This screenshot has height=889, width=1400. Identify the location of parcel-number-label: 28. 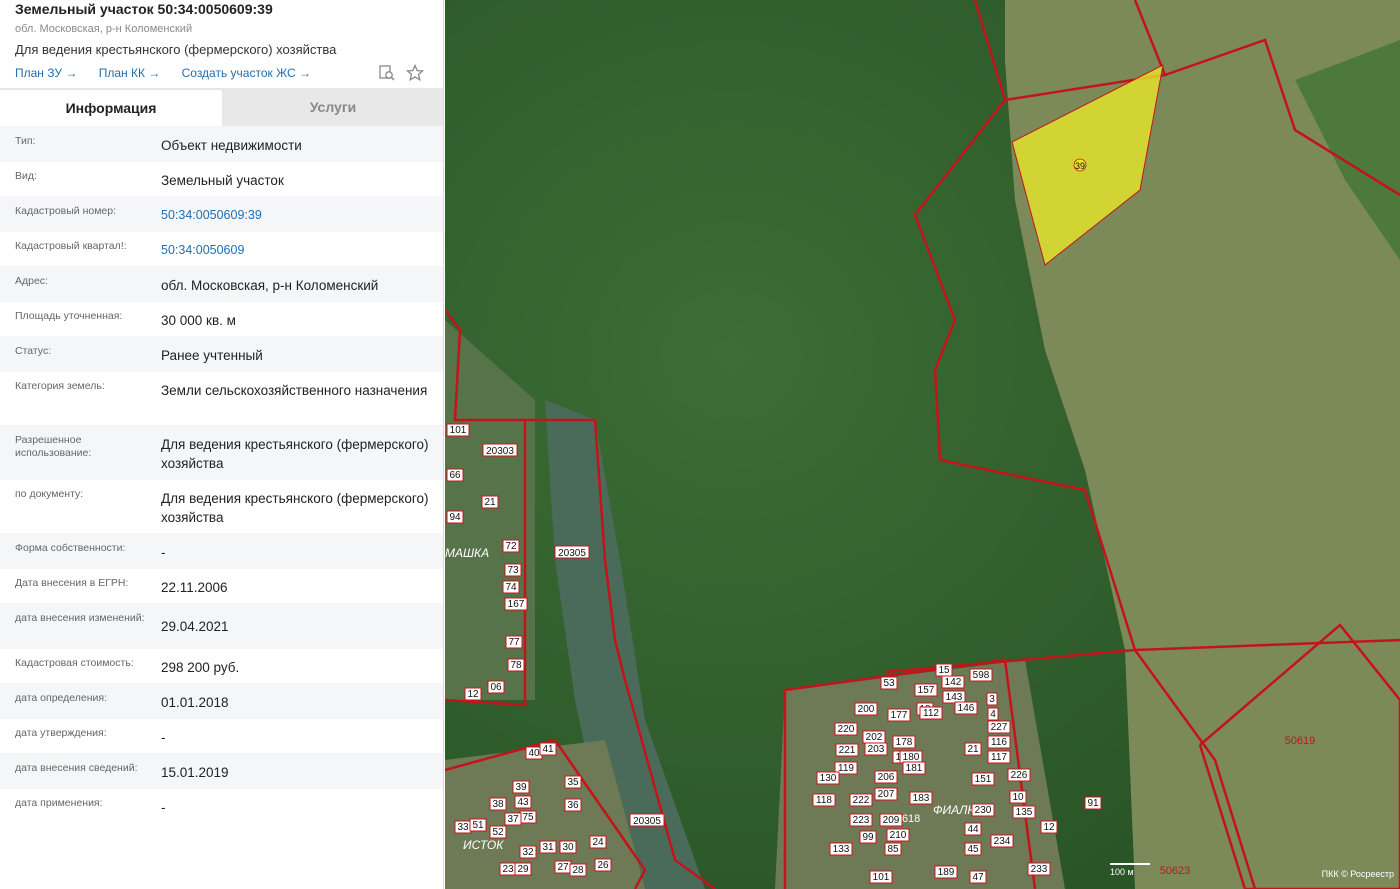
(578, 870).